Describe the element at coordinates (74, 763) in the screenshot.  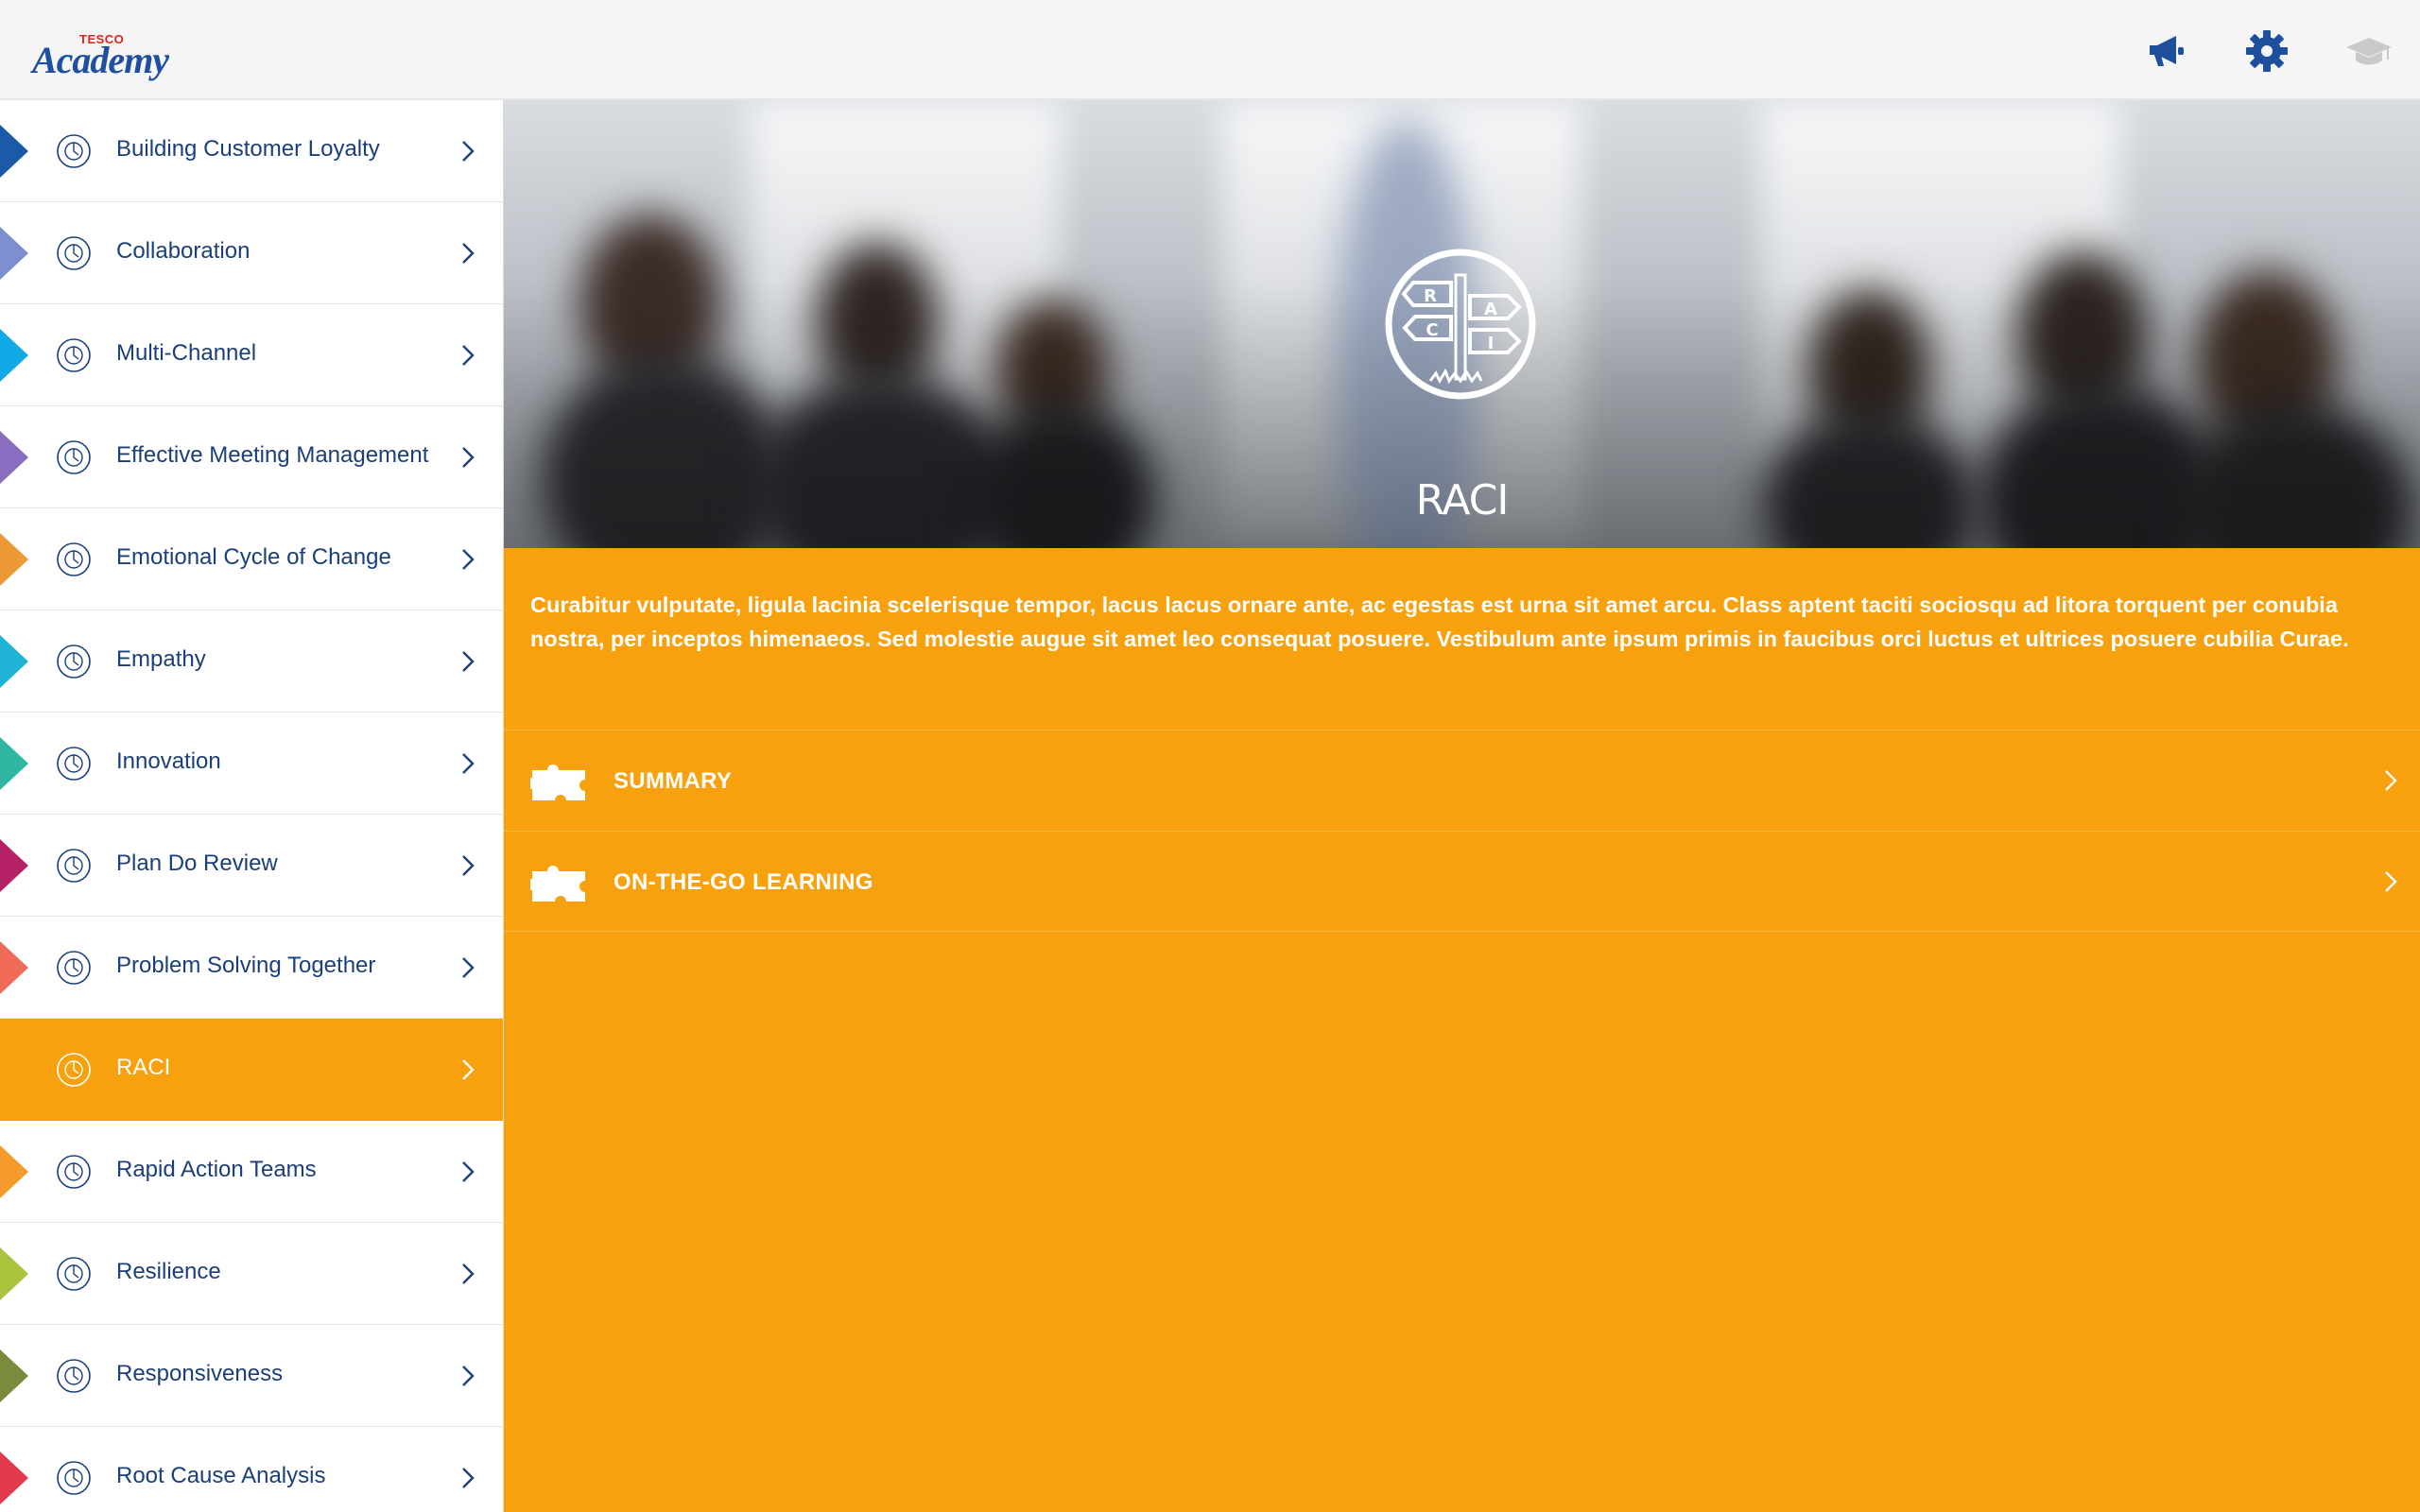
I see `lightbulb-icon` at that location.